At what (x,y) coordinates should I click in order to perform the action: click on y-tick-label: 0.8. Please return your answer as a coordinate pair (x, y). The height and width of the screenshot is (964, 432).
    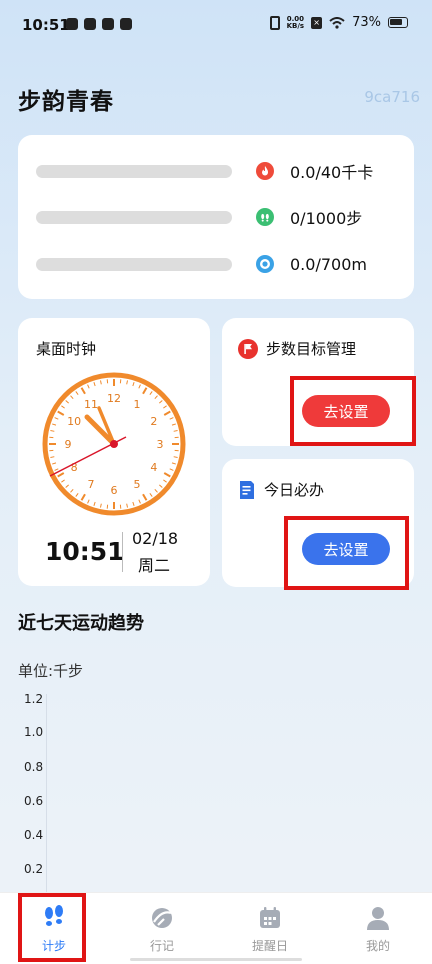
    Looking at the image, I should click on (34, 767).